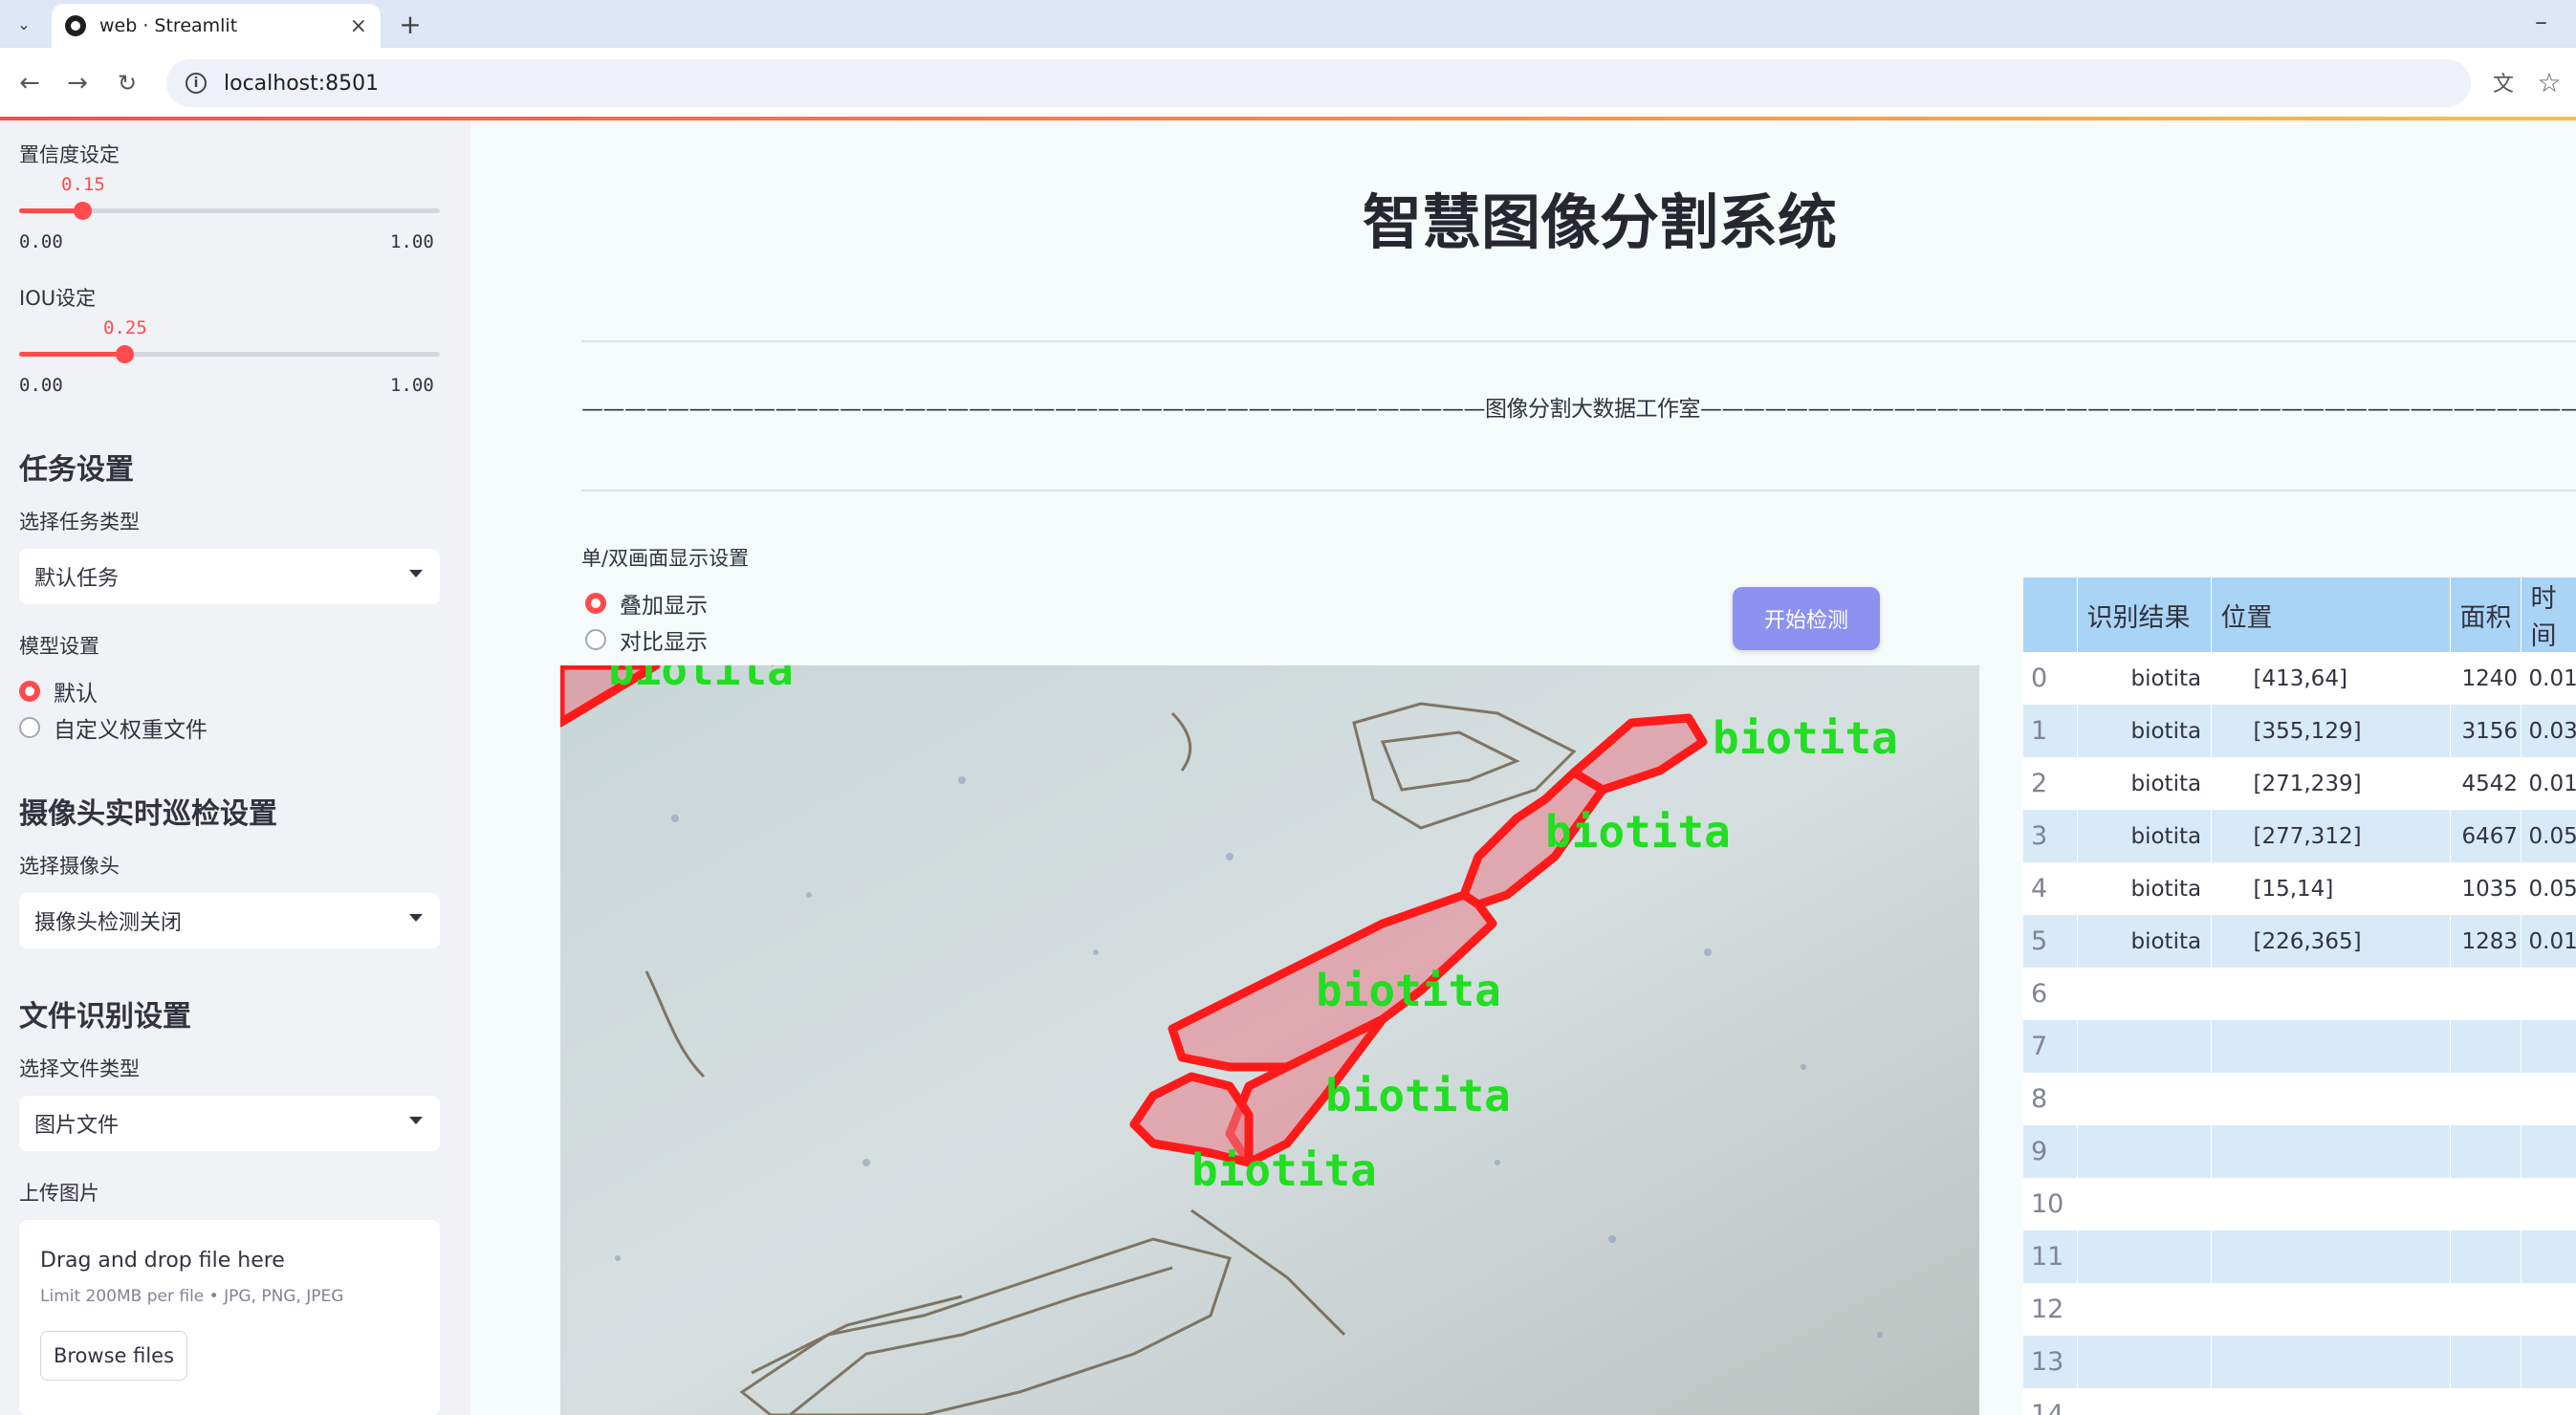 This screenshot has height=1415, width=2576. I want to click on url-text: localhost:8501, so click(302, 83).